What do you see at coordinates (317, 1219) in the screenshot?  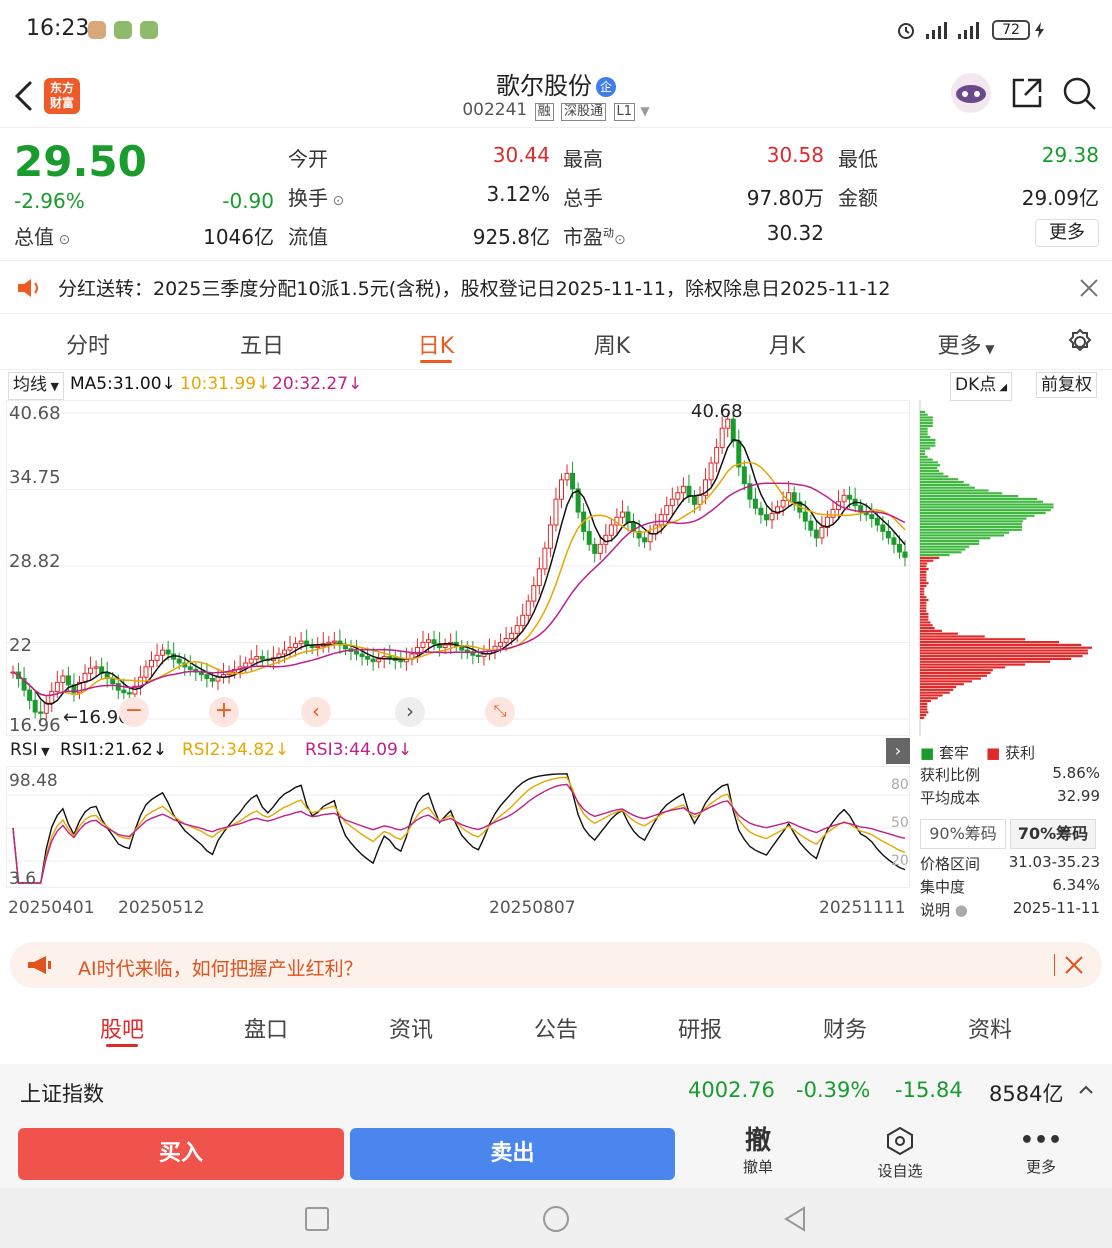 I see `recent-apps-icon` at bounding box center [317, 1219].